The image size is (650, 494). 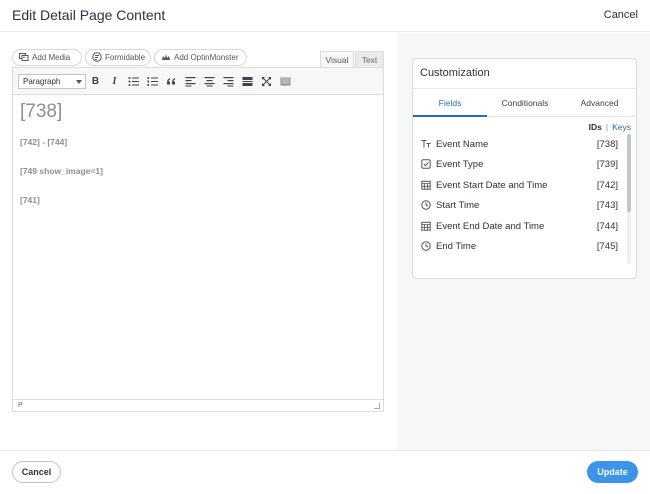 I want to click on fullscreen-icon, so click(x=266, y=81).